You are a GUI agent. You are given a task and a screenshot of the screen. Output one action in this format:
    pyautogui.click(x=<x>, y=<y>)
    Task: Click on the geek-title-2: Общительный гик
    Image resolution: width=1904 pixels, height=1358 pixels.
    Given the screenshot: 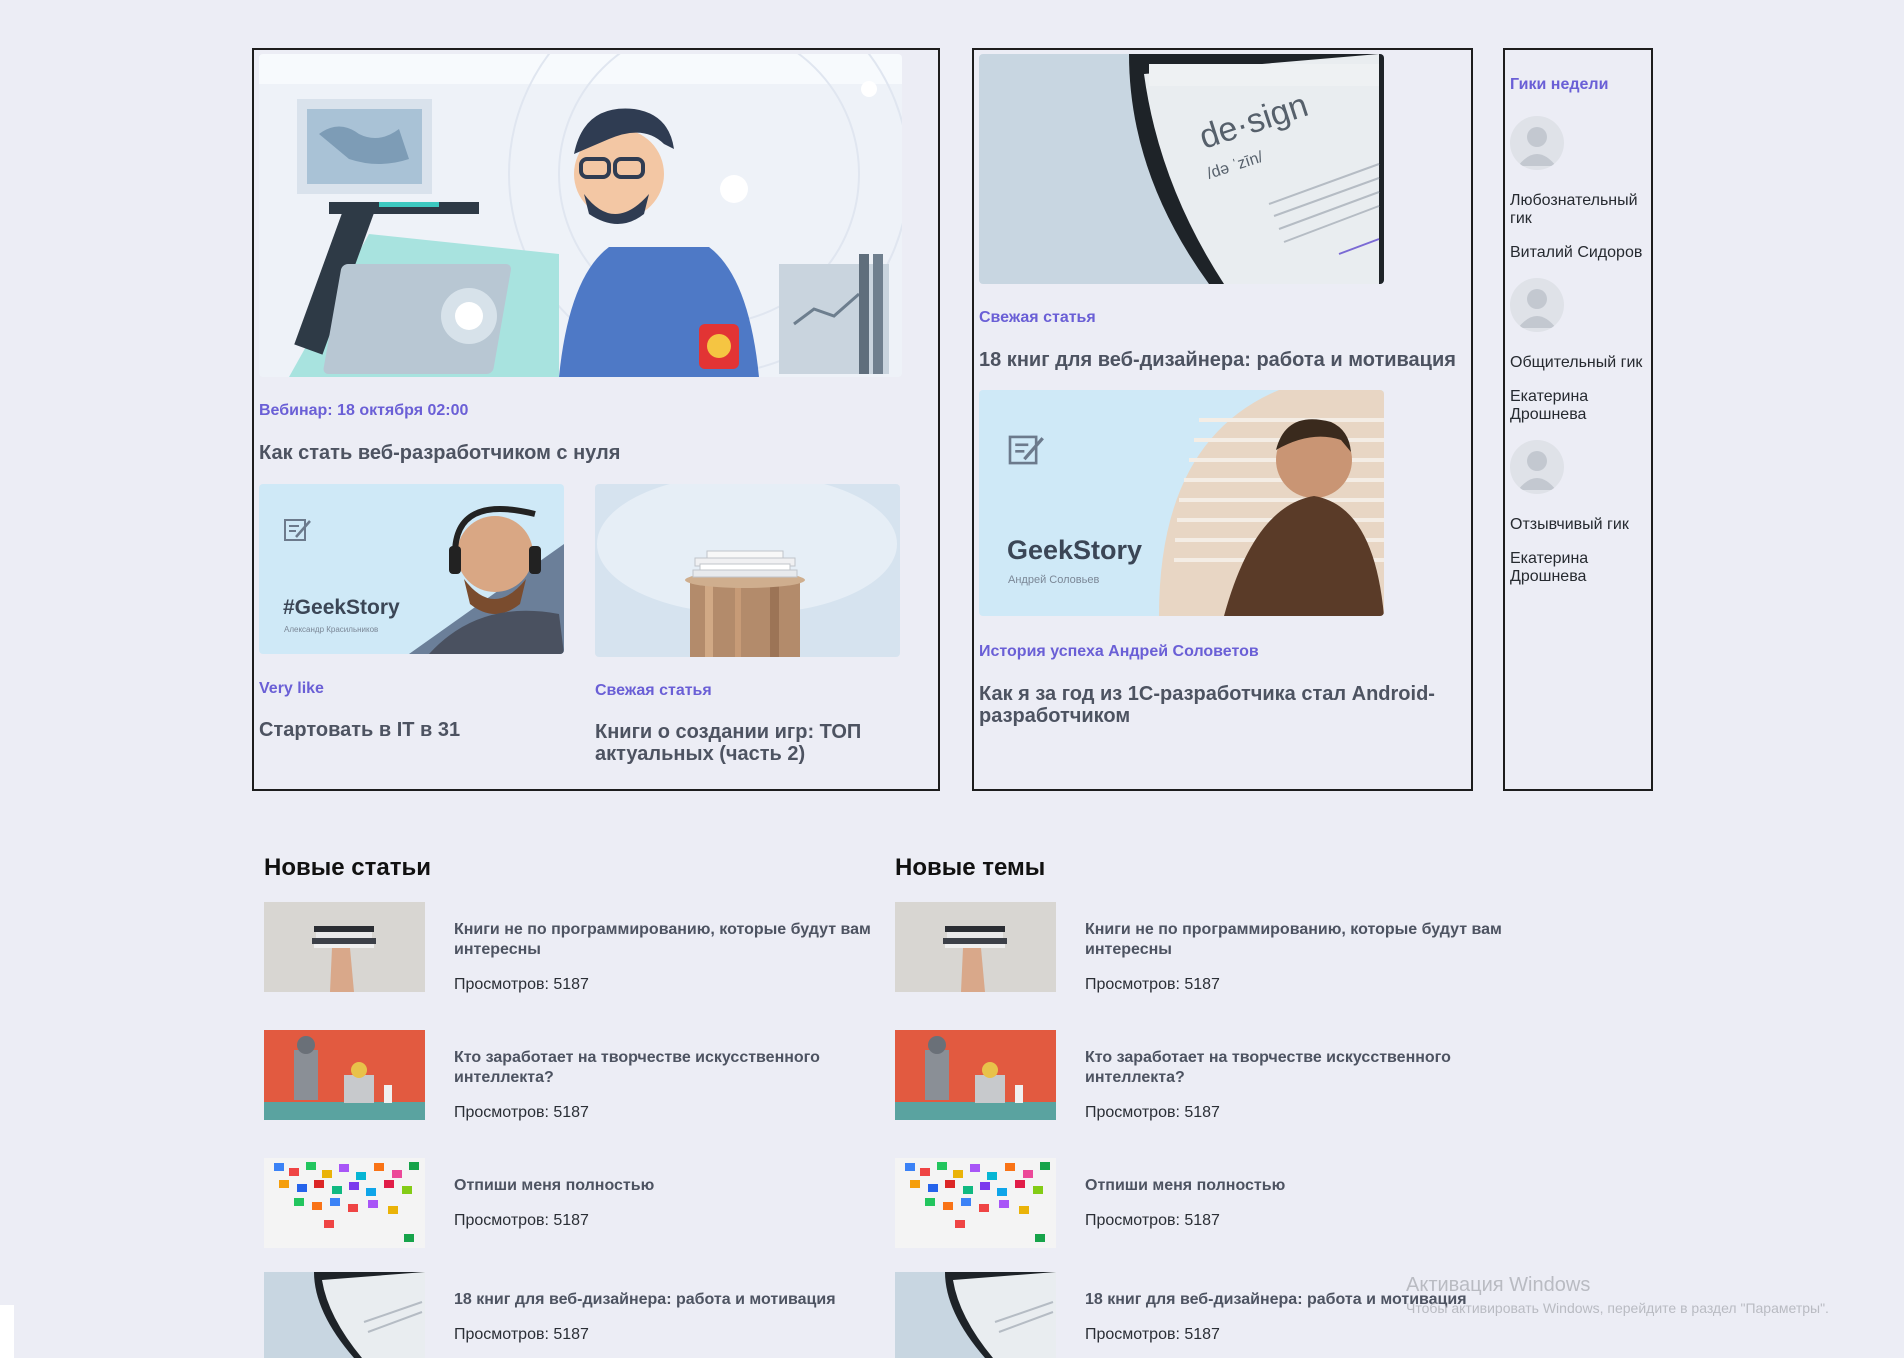 What is the action you would take?
    pyautogui.click(x=1576, y=362)
    